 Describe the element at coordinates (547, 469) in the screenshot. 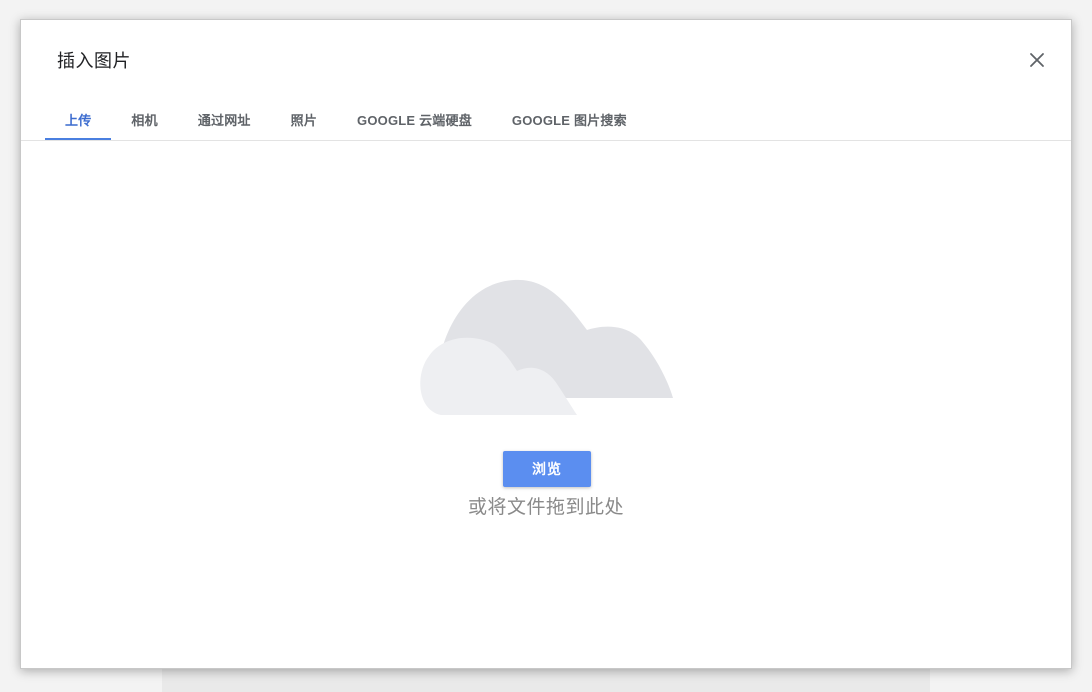

I see `browse-button: 浏览` at that location.